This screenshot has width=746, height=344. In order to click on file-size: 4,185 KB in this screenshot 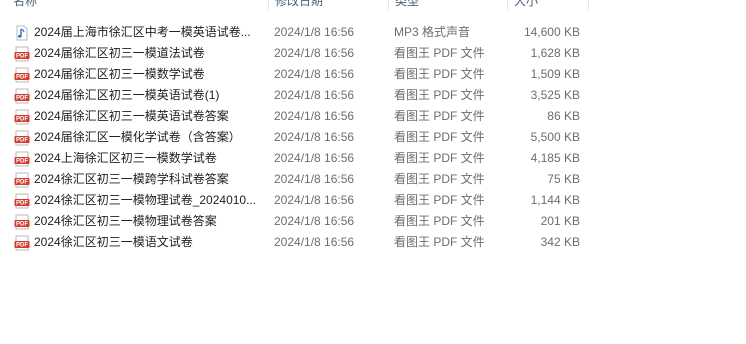, I will do `click(555, 158)`.